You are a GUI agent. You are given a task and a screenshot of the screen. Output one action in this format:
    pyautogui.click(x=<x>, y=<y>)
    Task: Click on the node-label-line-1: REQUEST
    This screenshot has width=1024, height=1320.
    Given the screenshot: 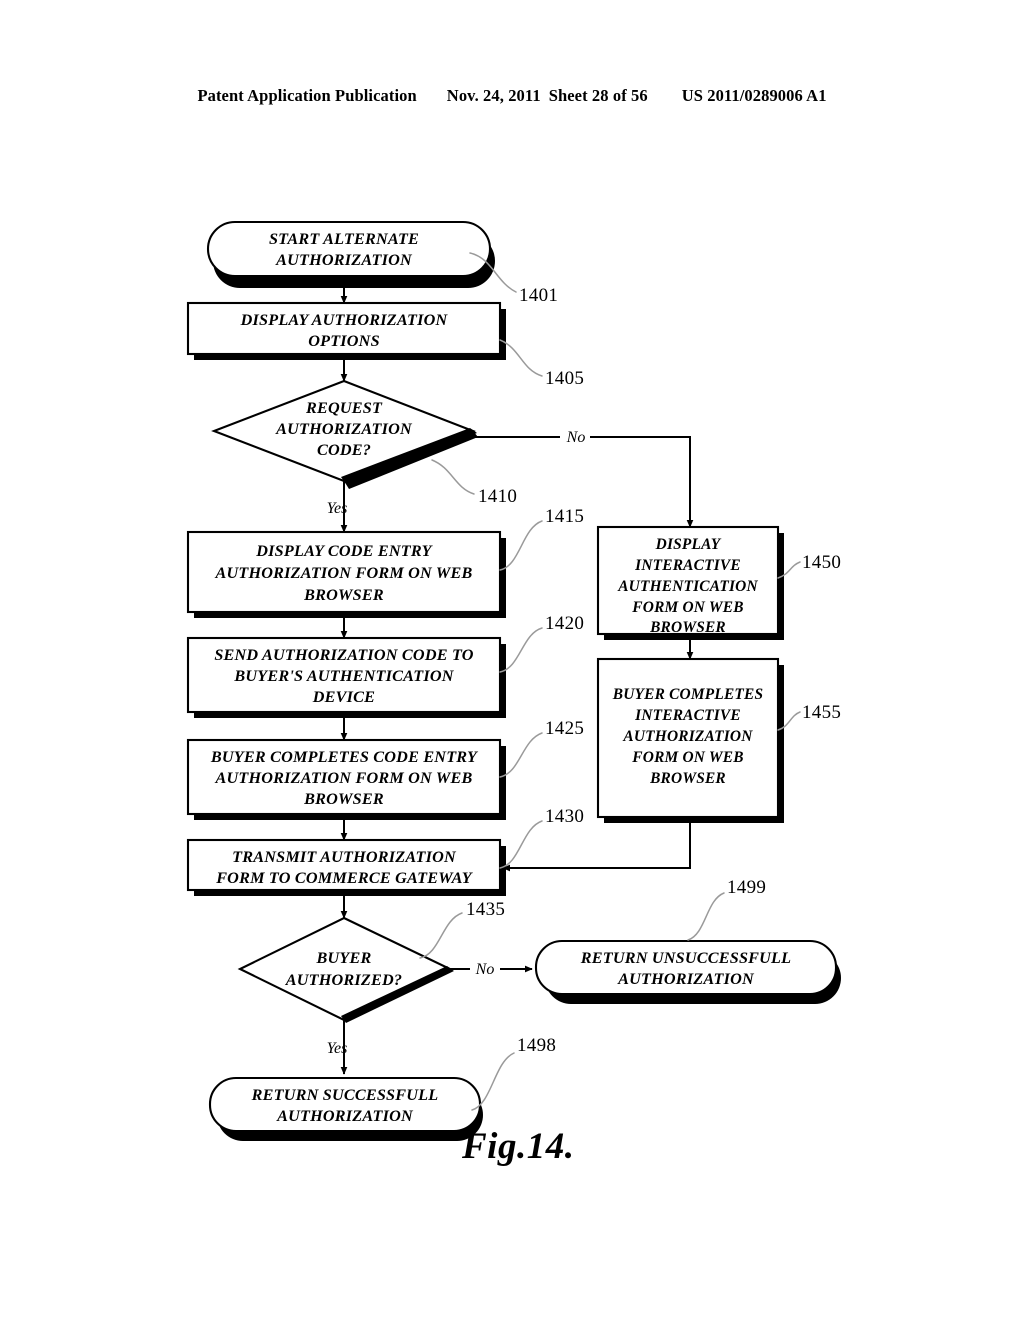 What is the action you would take?
    pyautogui.click(x=344, y=408)
    